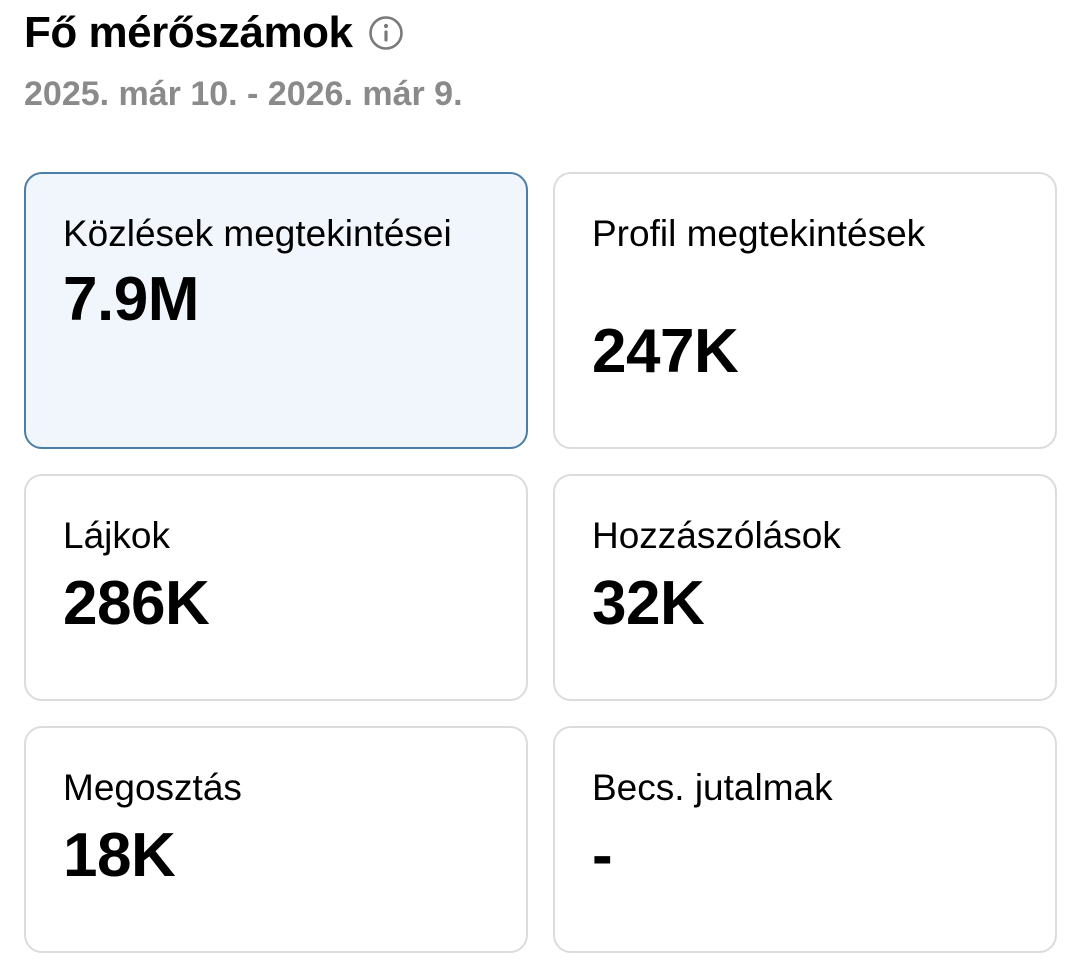 The width and height of the screenshot is (1079, 977). What do you see at coordinates (539, 94) in the screenshot?
I see `date-range: 2025. már 10. - 2026. már 9.` at bounding box center [539, 94].